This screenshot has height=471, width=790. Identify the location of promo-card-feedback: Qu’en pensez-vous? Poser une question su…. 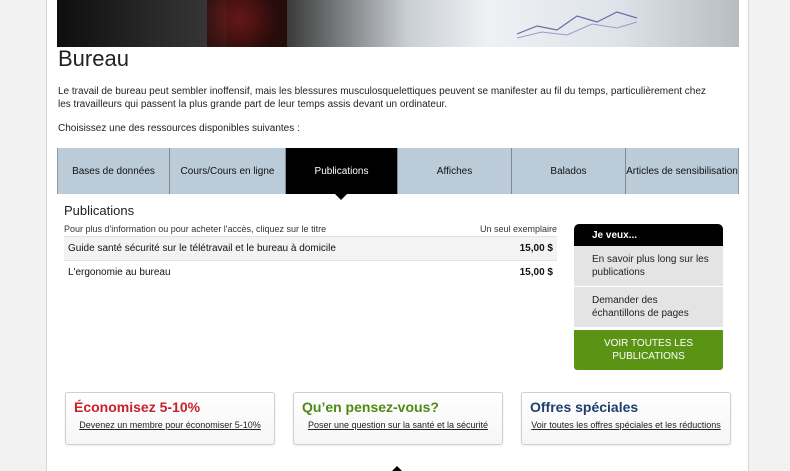
(398, 418).